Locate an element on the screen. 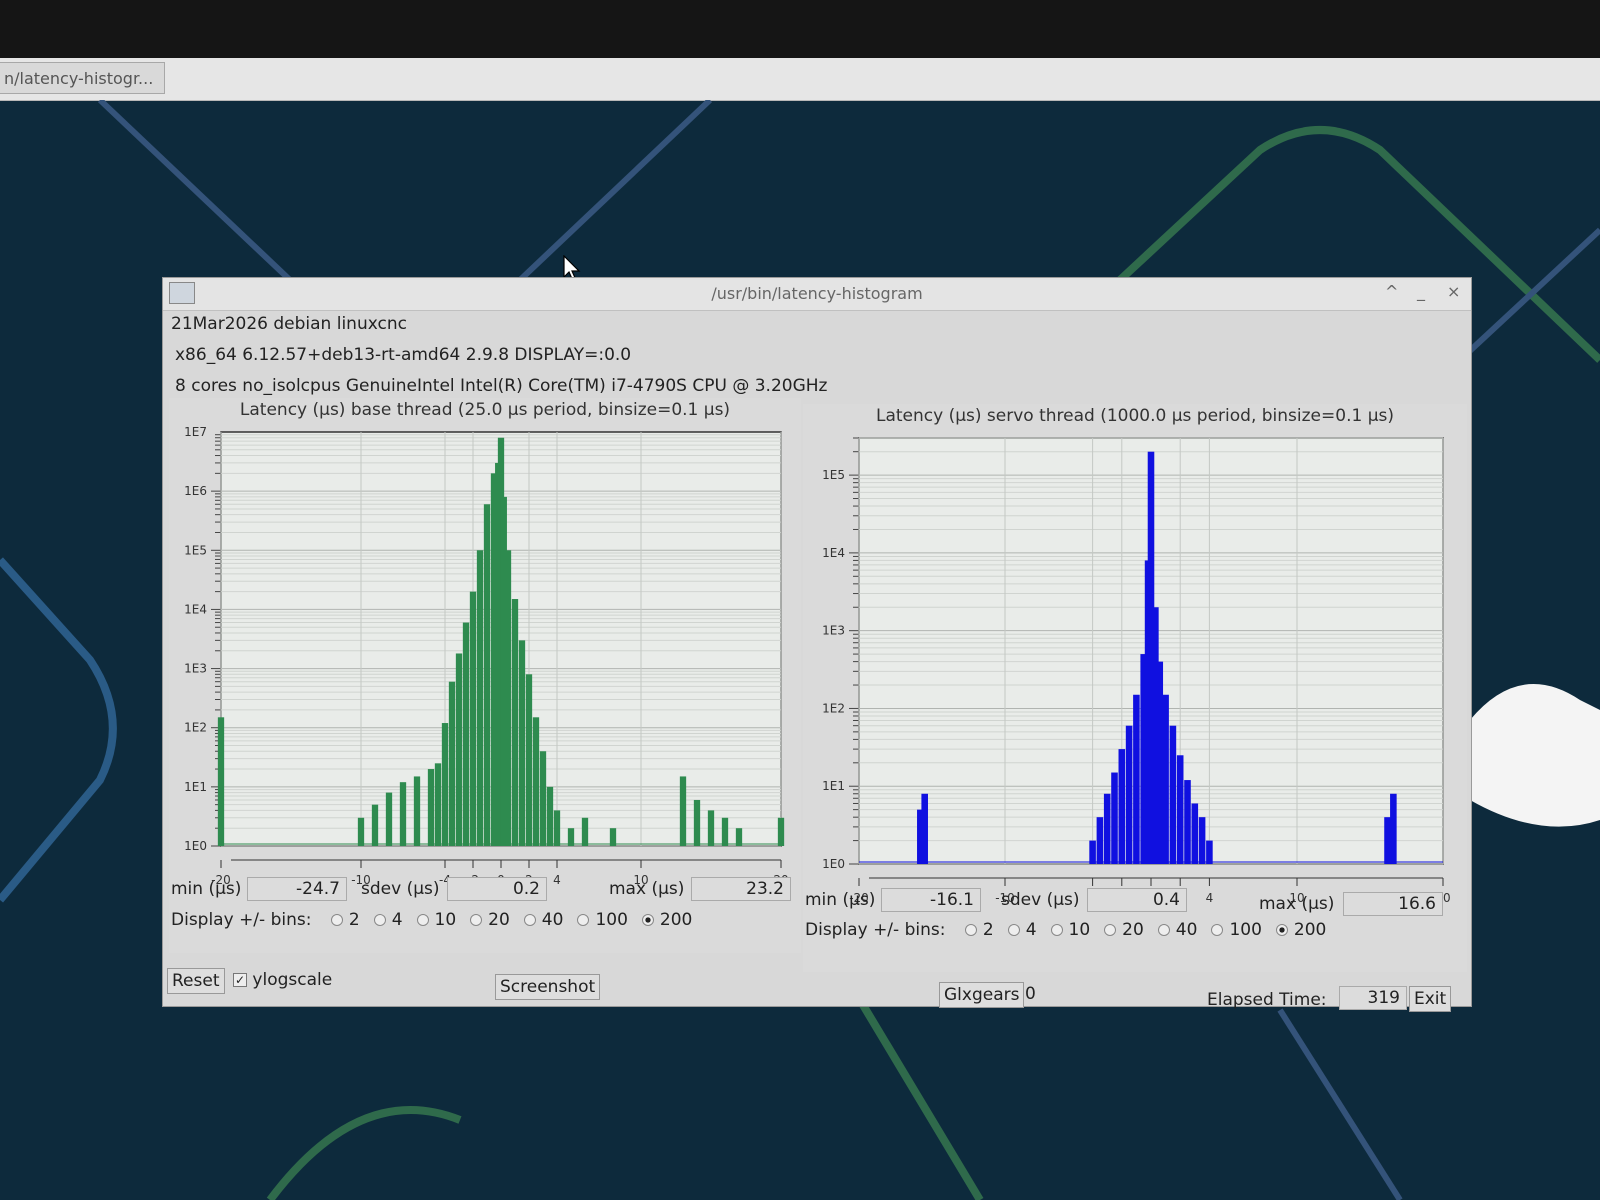  base-bins-radio-100: 100 is located at coordinates (602, 920).